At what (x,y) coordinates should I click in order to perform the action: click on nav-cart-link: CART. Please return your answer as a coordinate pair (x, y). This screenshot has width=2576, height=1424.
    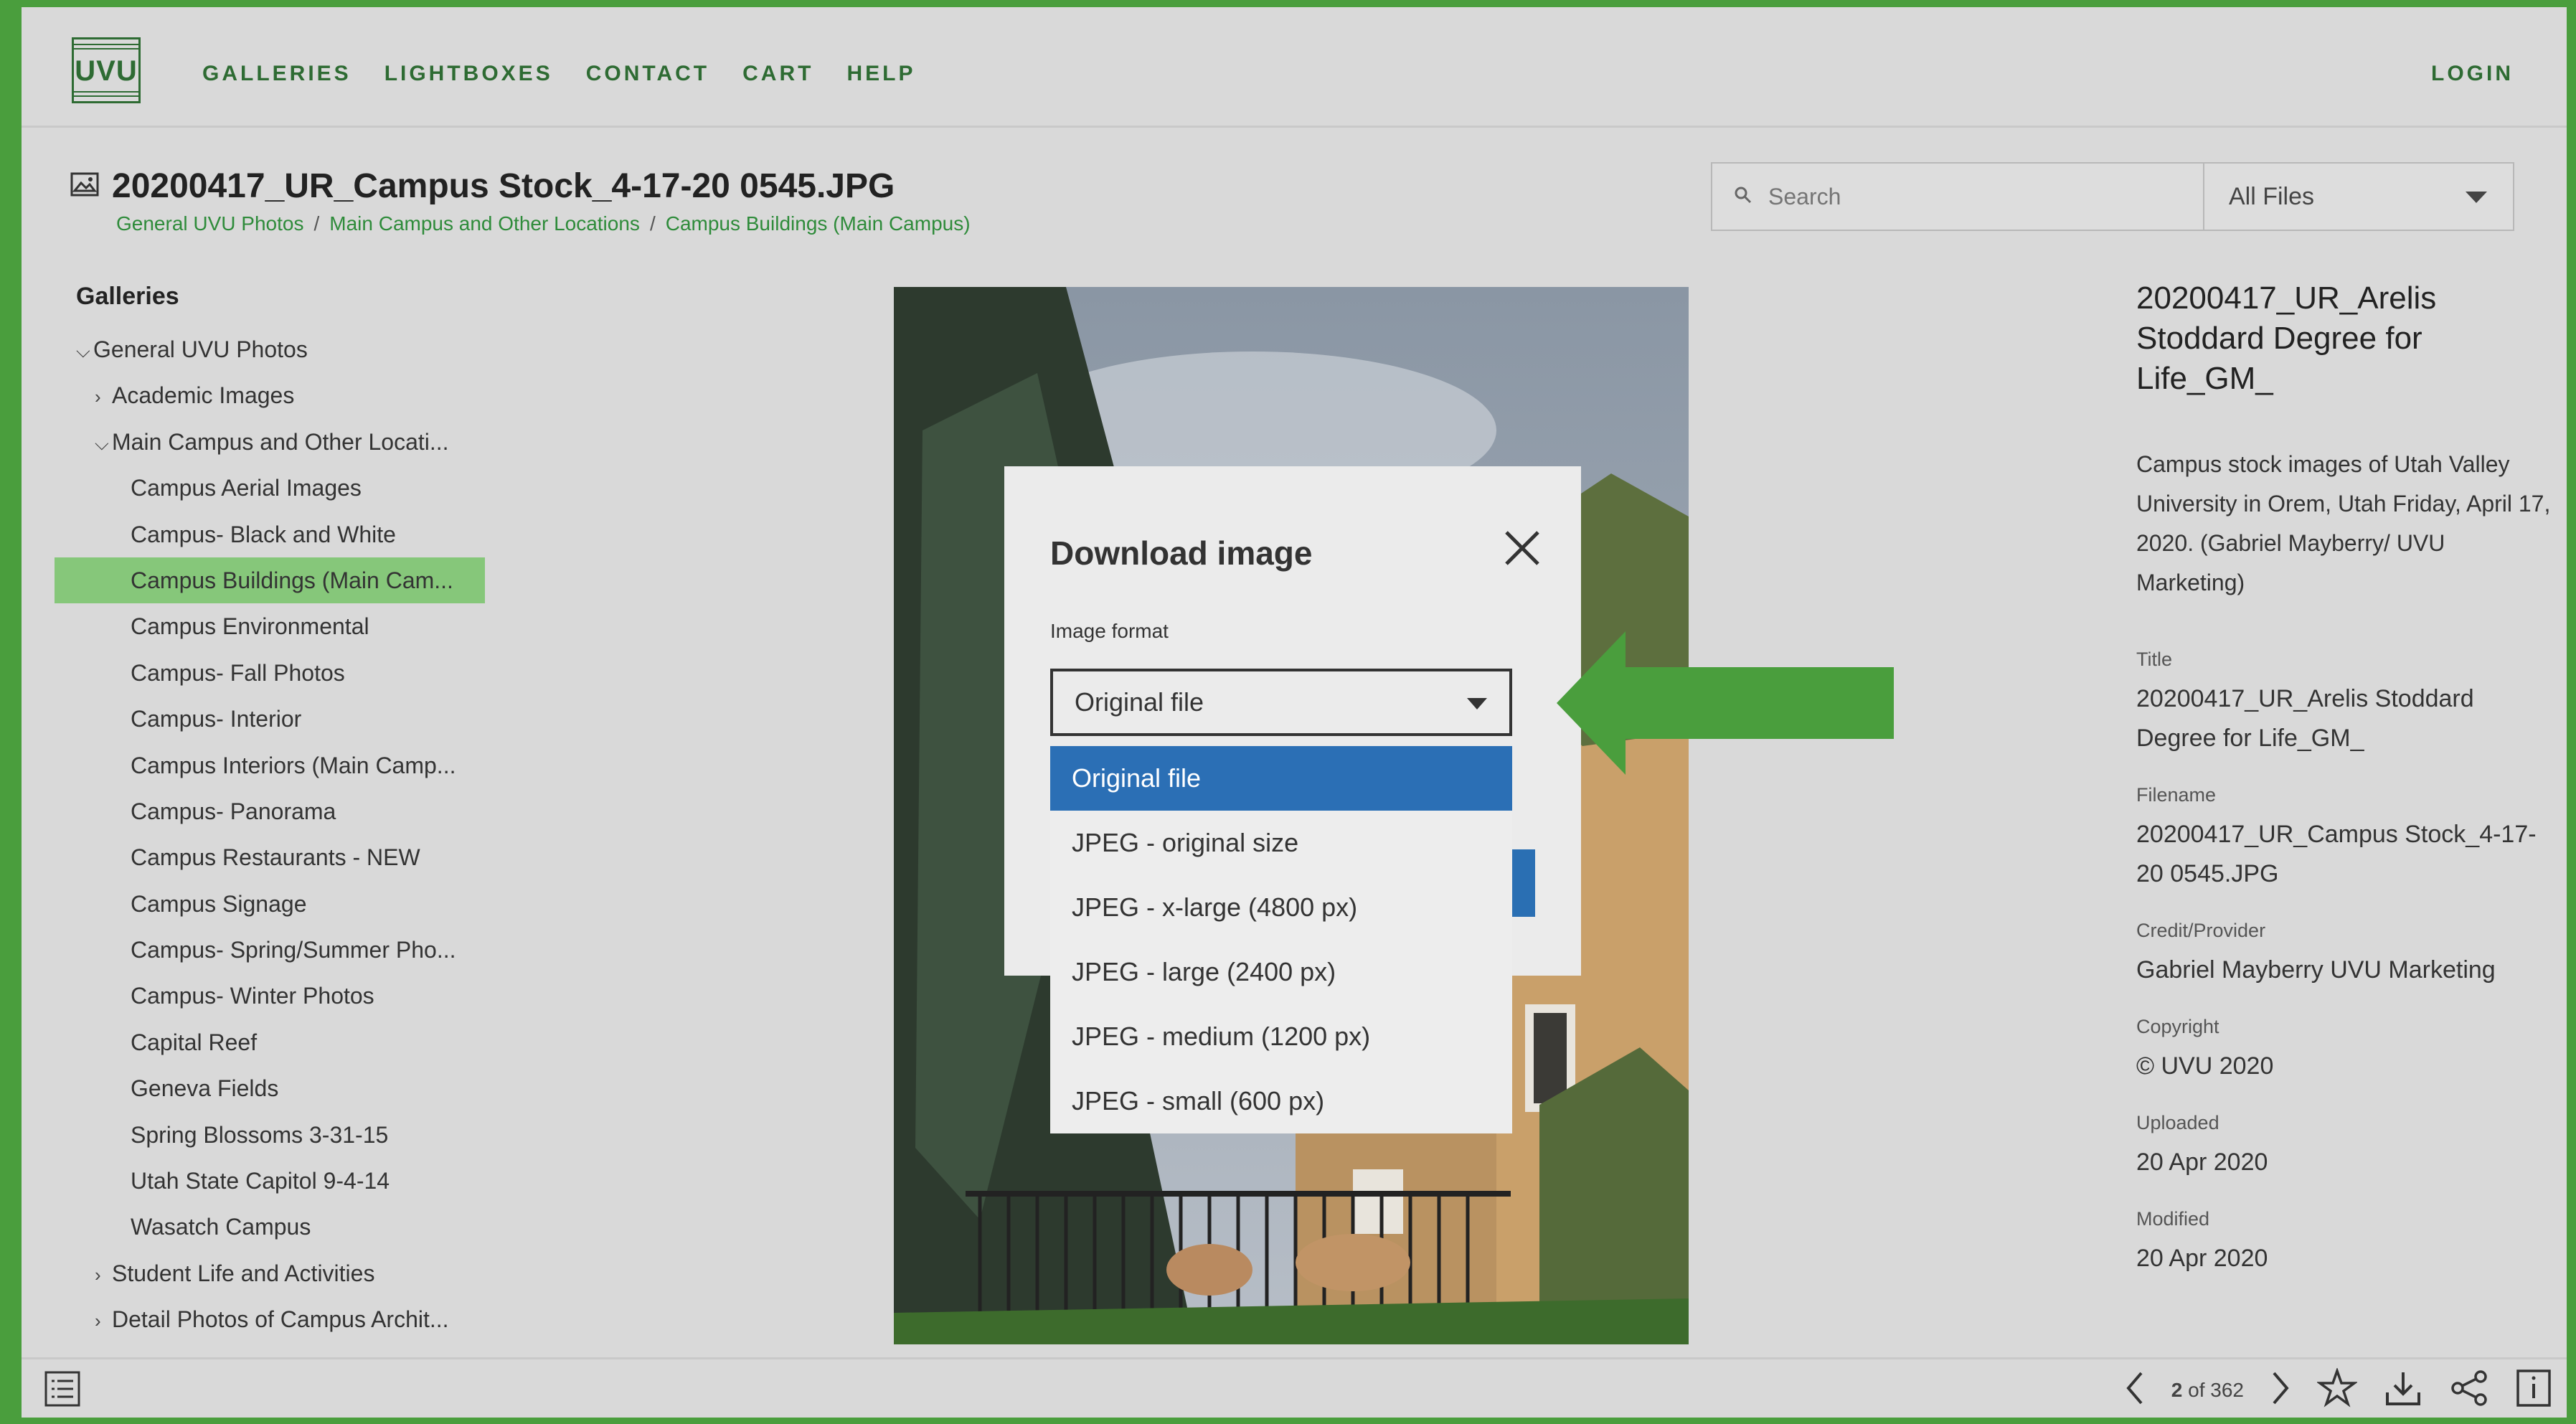
    Looking at the image, I should click on (777, 74).